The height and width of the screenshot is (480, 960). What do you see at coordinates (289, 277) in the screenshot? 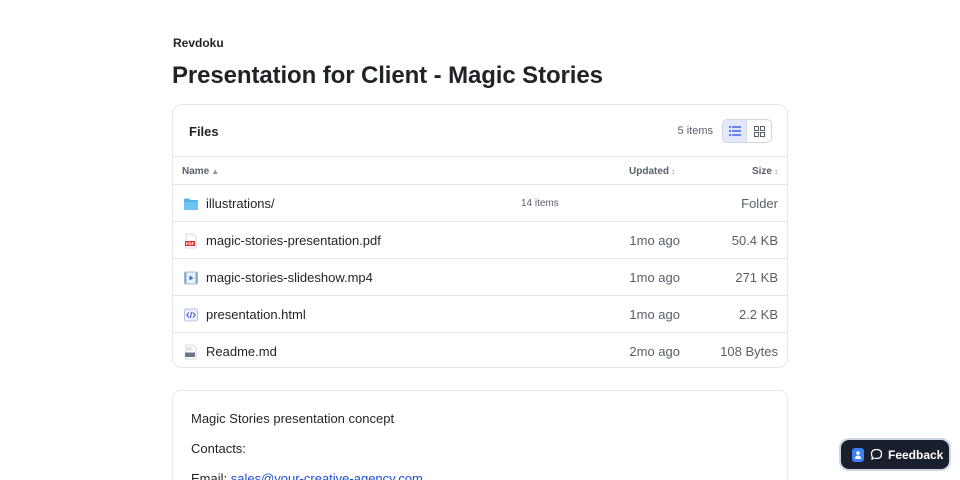
I see `file-name: magic-stories-slideshow.mp4` at bounding box center [289, 277].